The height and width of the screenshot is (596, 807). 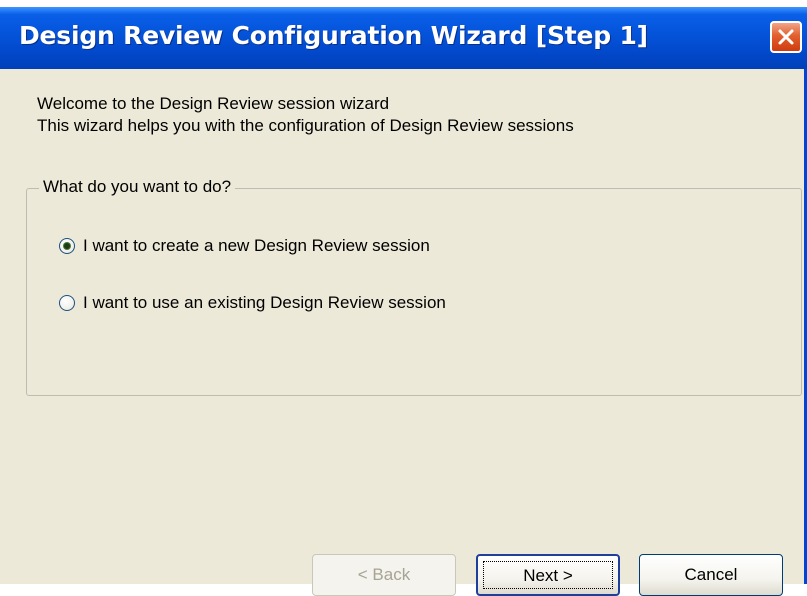 I want to click on radio-button-unchecked, so click(x=67, y=303).